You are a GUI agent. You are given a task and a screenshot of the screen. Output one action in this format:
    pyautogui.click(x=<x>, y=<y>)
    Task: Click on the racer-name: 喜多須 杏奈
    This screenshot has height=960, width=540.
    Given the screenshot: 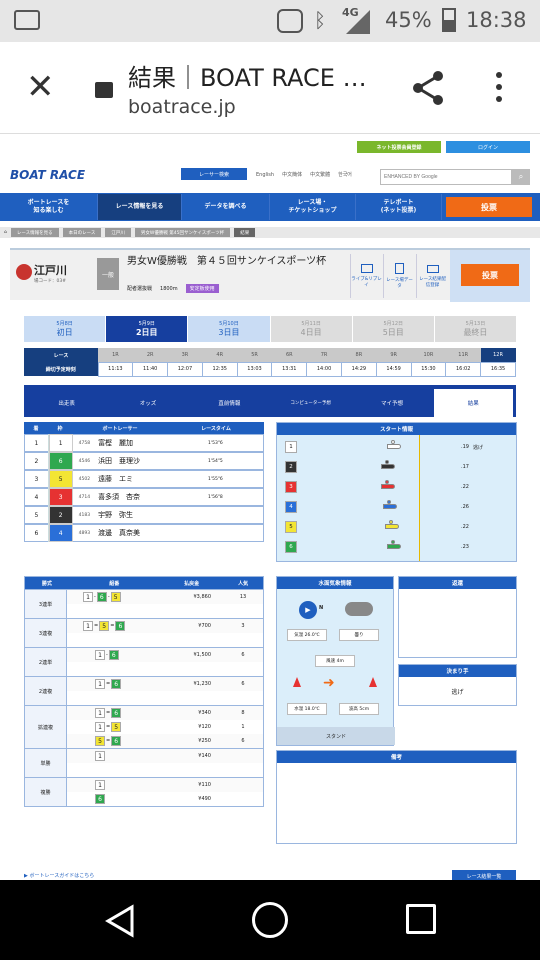 What is the action you would take?
    pyautogui.click(x=119, y=497)
    